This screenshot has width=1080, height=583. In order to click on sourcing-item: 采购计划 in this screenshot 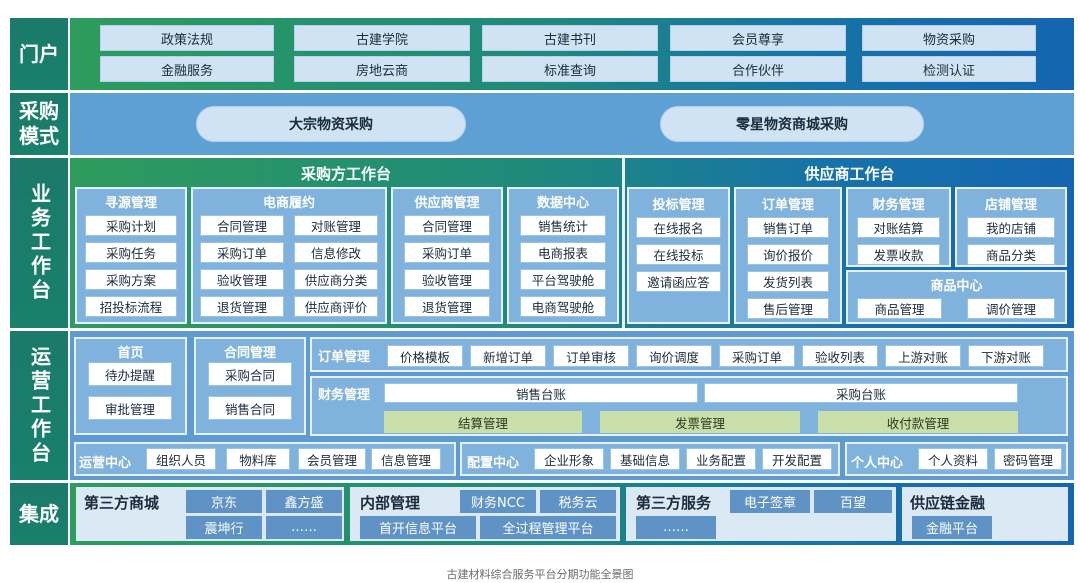, I will do `click(131, 225)`.